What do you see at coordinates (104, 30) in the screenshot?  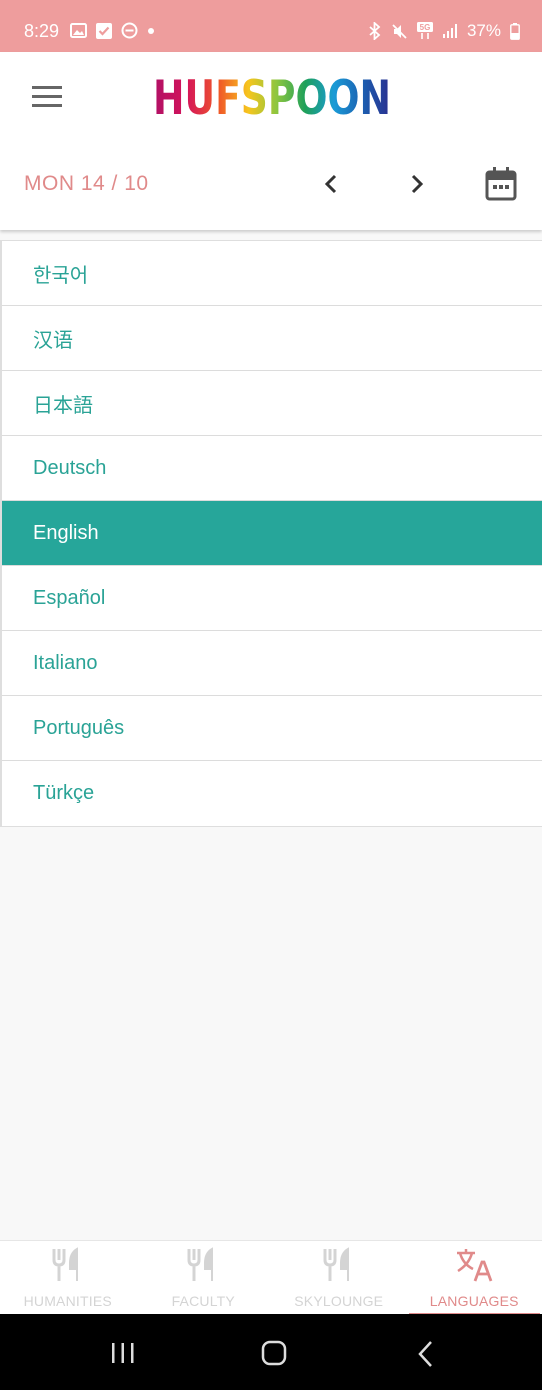 I see `checkbox-notification-icon` at bounding box center [104, 30].